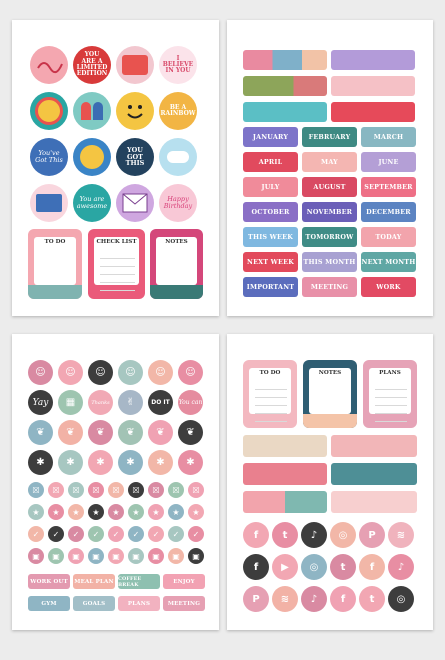 This screenshot has width=445, height=660. Describe the element at coordinates (139, 603) in the screenshot. I see `label-plans: PLANS` at that location.